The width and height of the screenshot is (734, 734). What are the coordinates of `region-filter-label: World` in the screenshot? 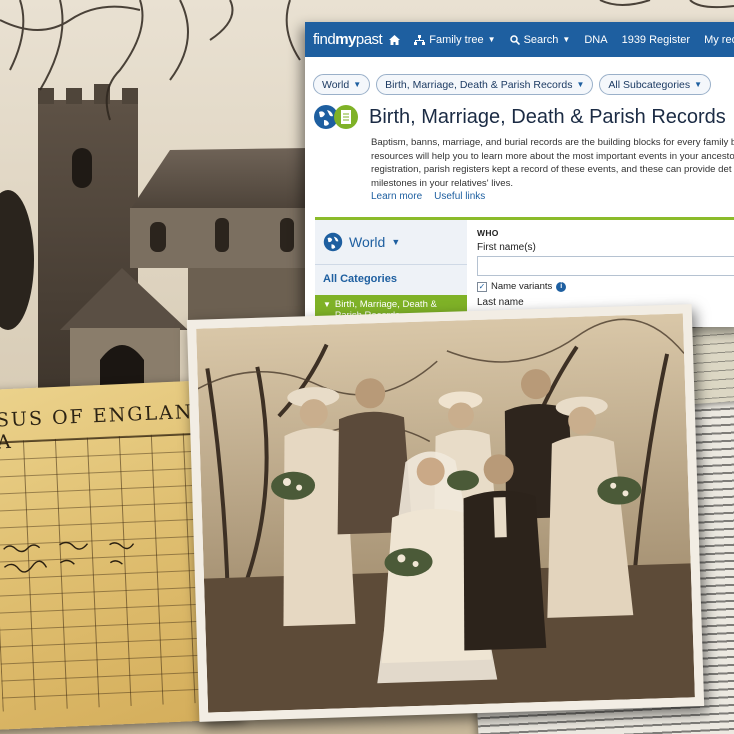 It's located at (336, 84).